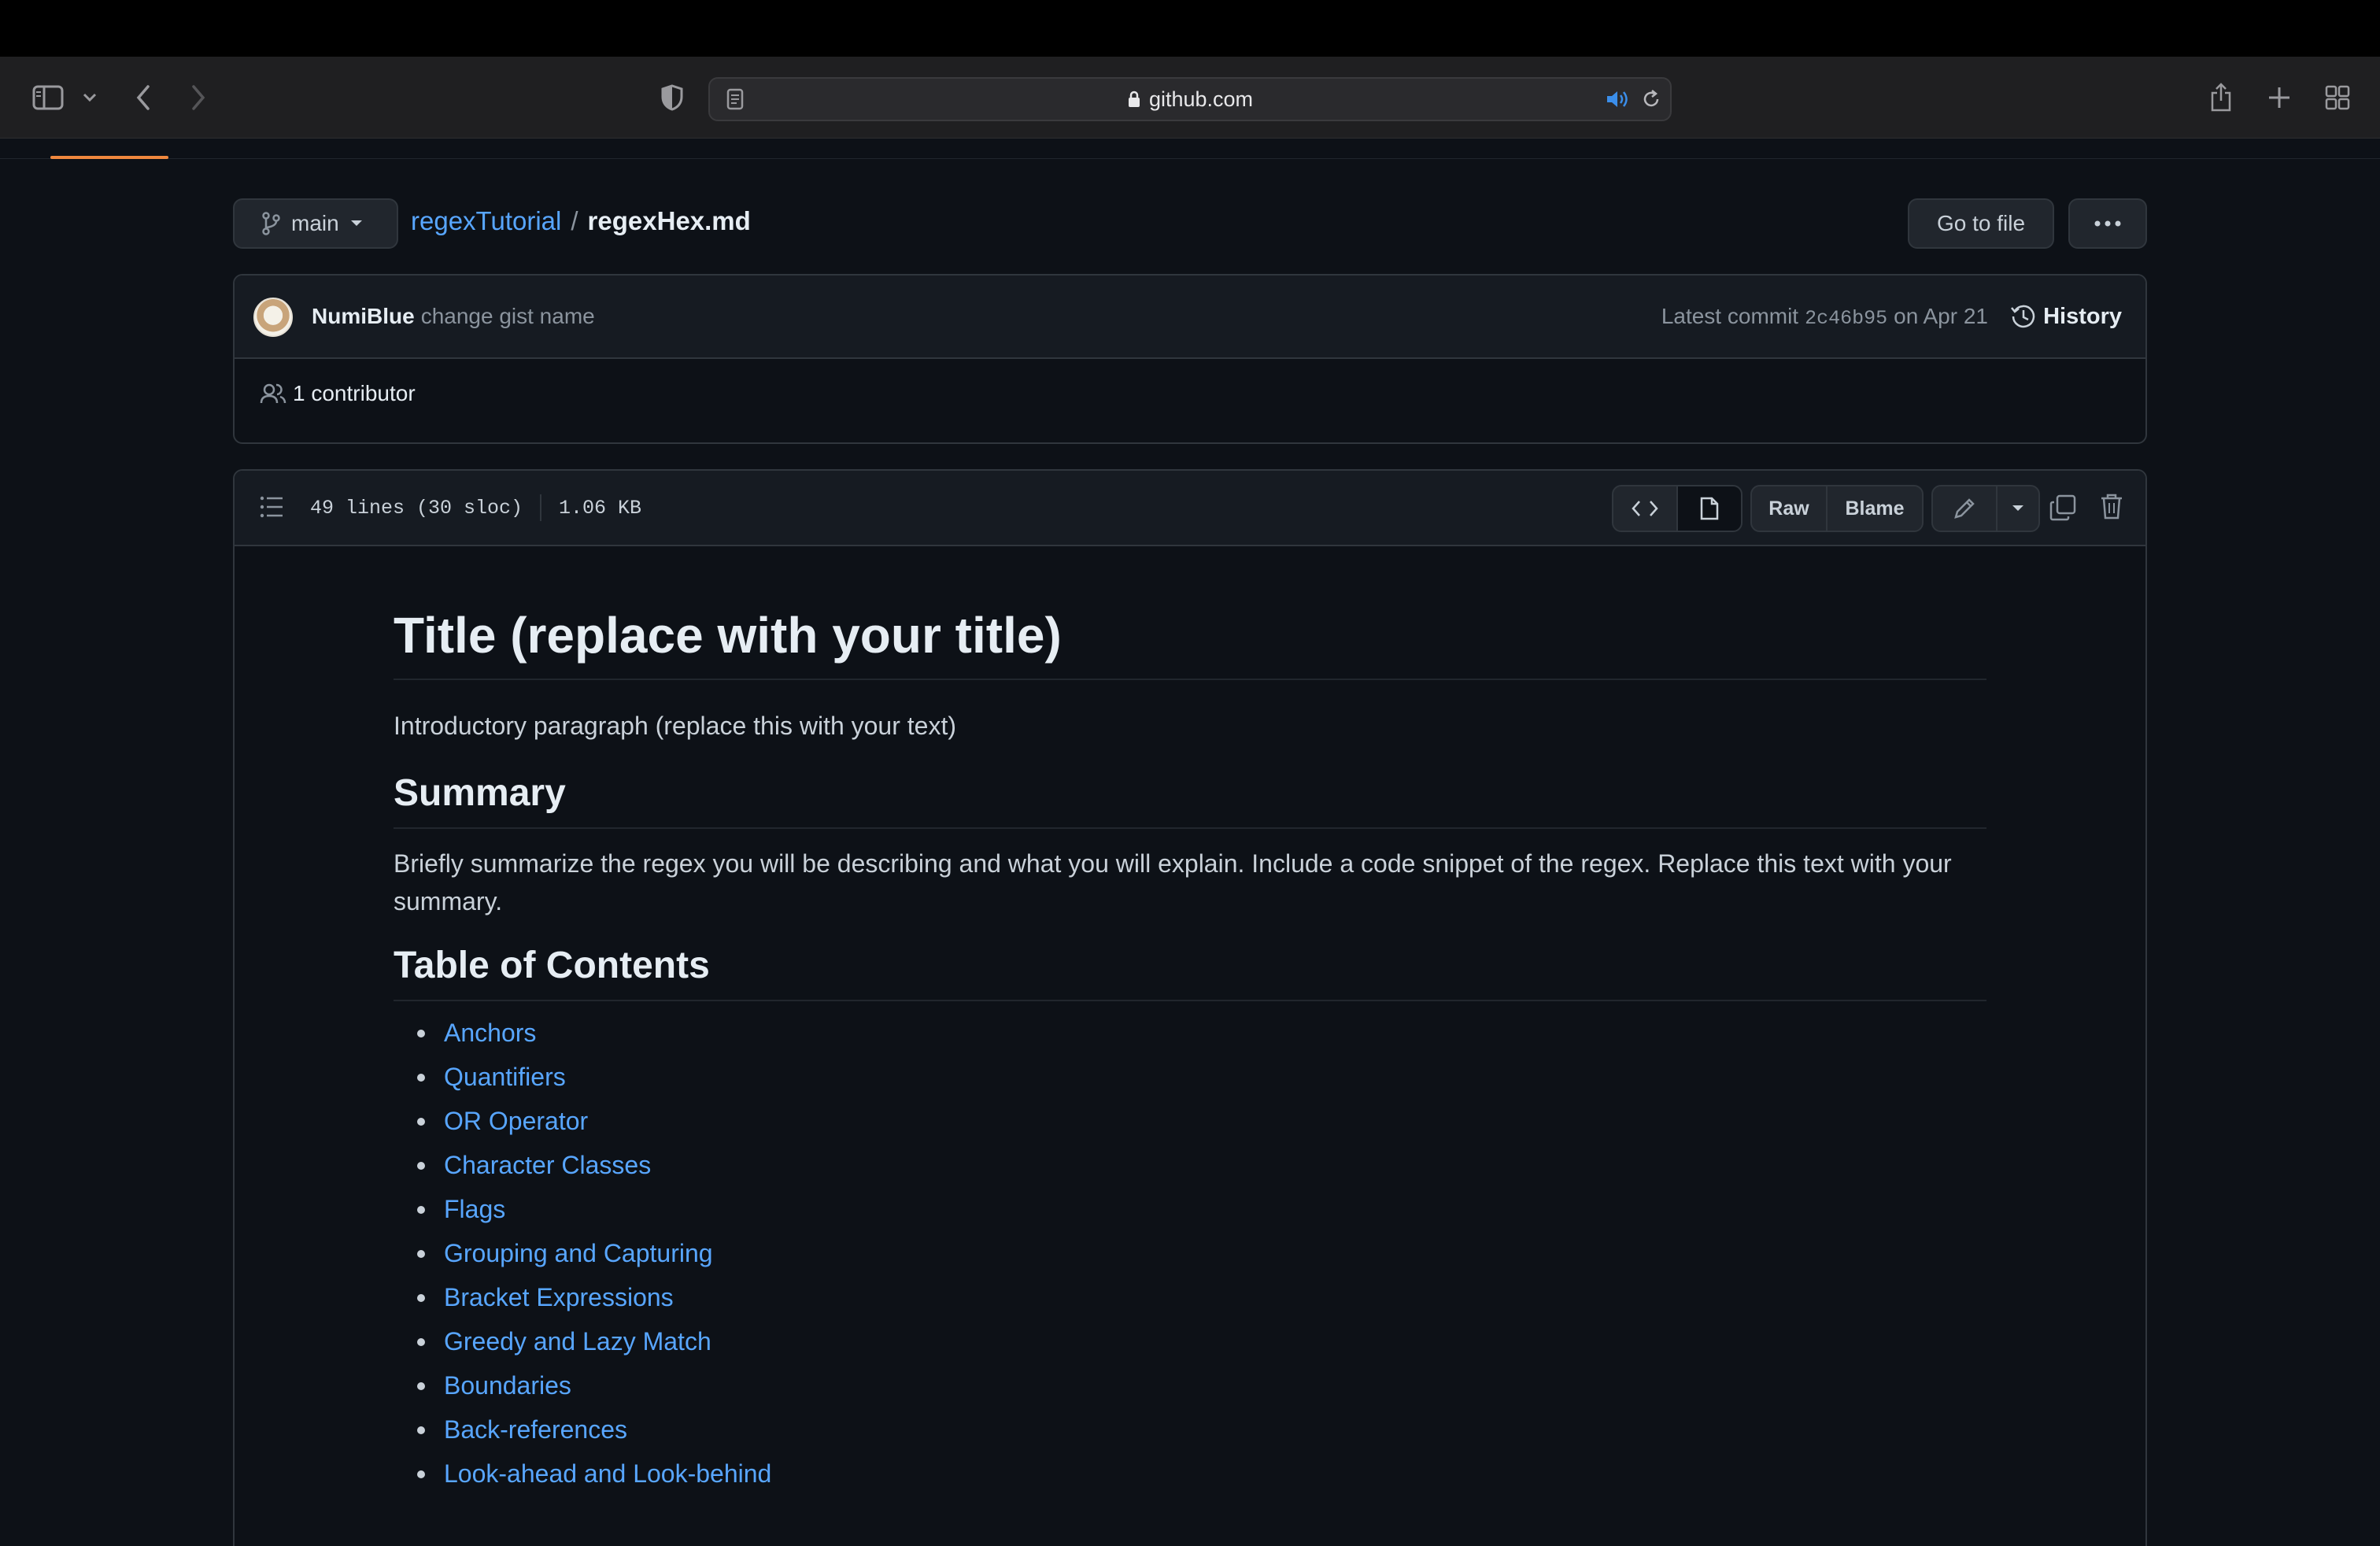  What do you see at coordinates (669, 220) in the screenshot?
I see `breadcrumb-file-name: regexHex.md` at bounding box center [669, 220].